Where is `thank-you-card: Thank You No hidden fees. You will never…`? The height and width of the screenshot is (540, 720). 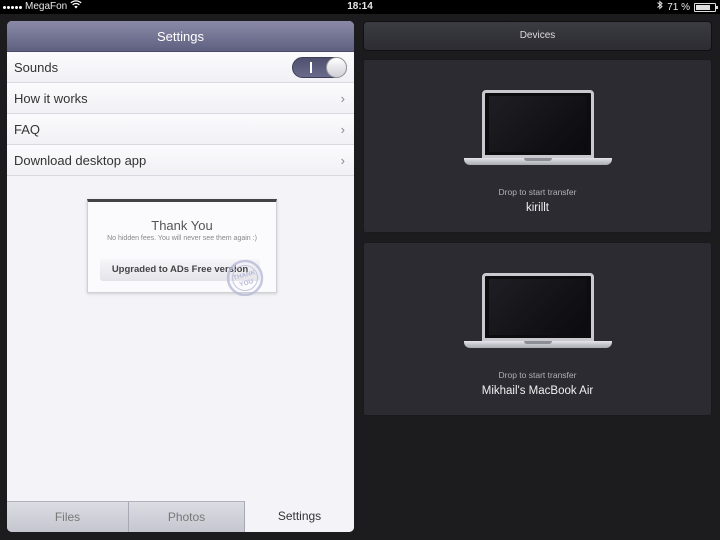
thank-you-card: Thank You No hidden fees. You will never… is located at coordinates (182, 247).